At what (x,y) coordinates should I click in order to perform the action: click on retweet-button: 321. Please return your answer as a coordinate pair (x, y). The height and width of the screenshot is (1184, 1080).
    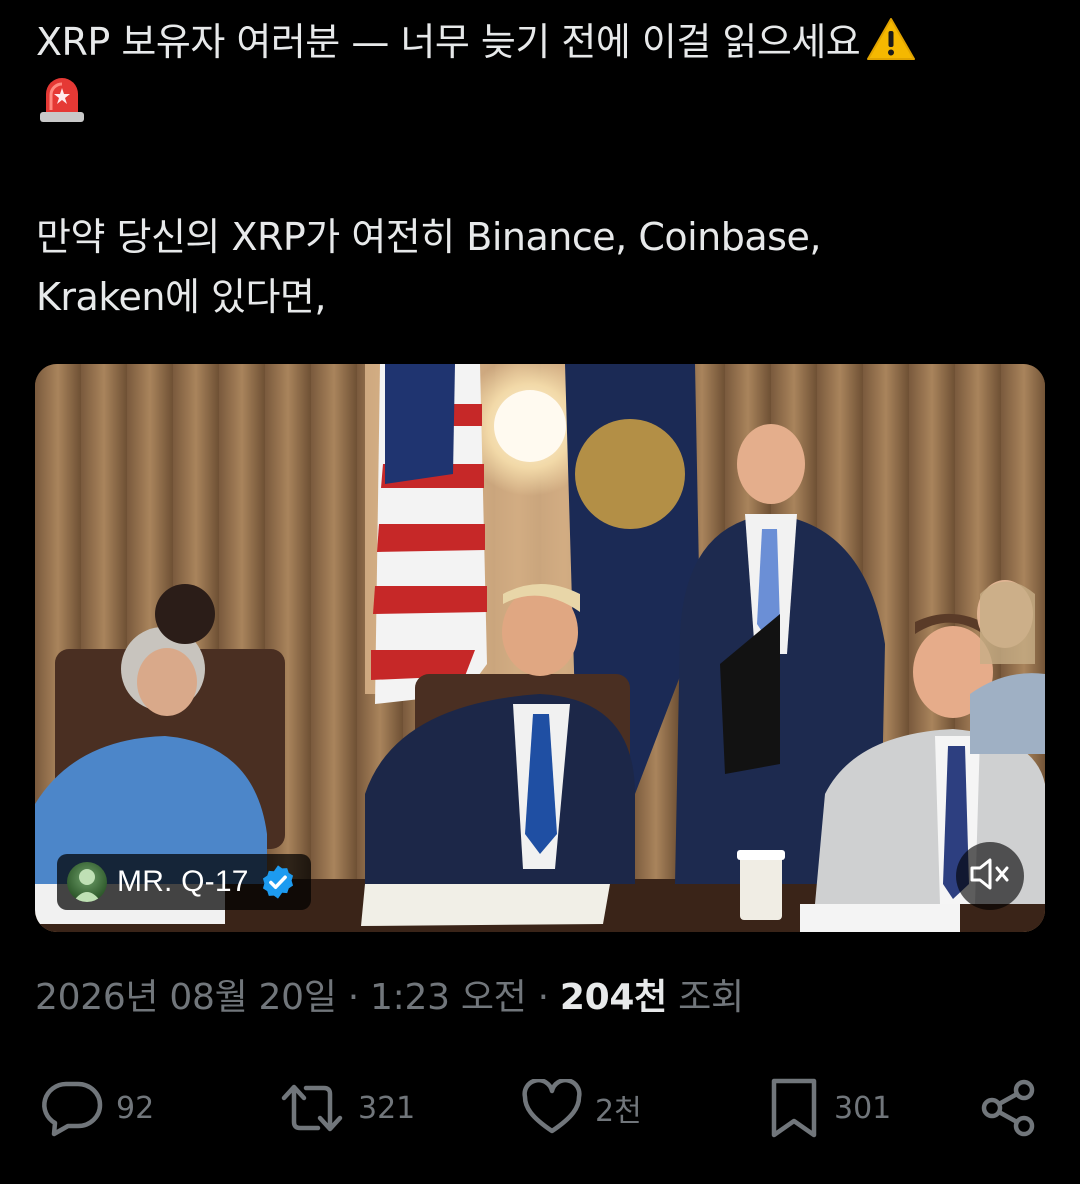
    Looking at the image, I should click on (346, 1108).